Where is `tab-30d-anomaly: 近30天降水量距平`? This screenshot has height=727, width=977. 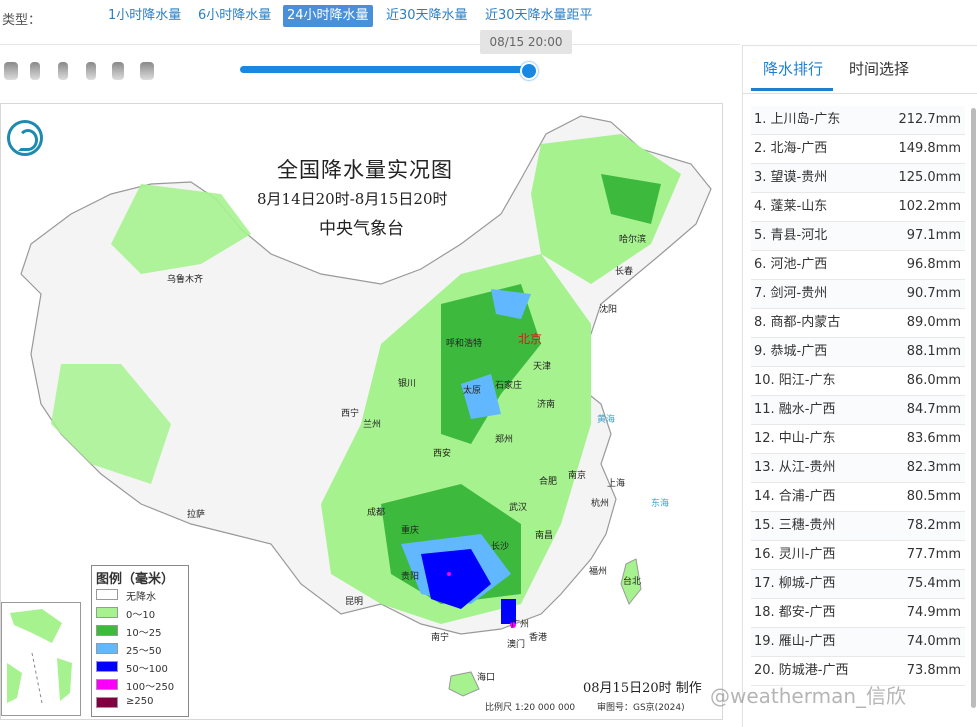
tab-30d-anomaly: 近30天降水量距平 is located at coordinates (539, 16).